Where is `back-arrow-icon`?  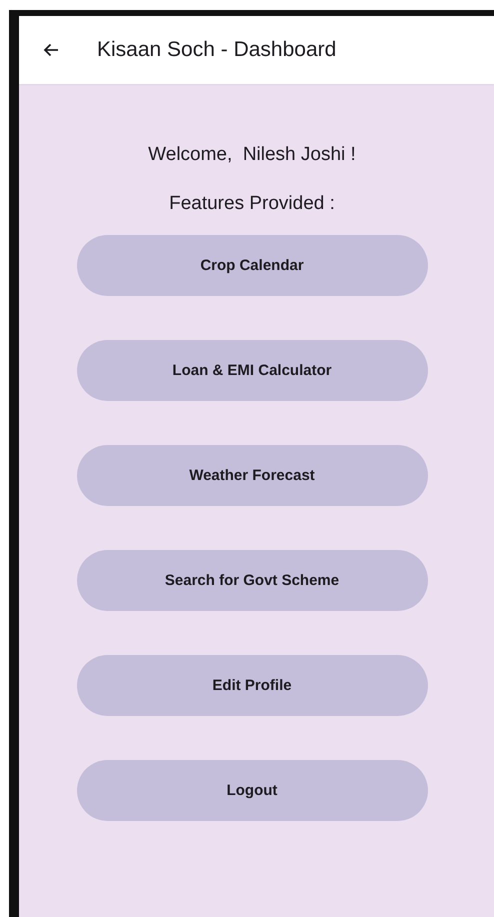
back-arrow-icon is located at coordinates (51, 50).